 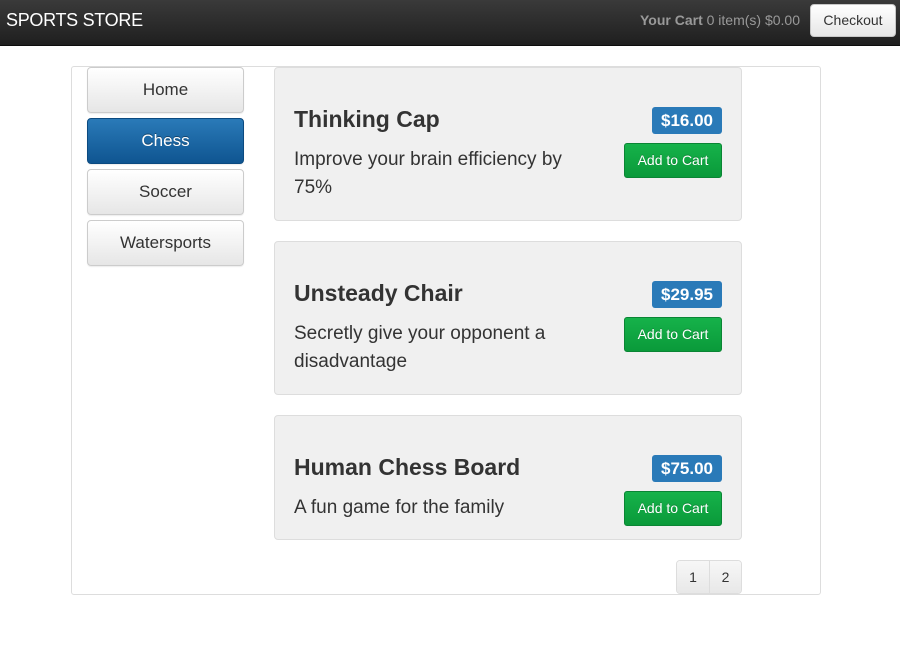 What do you see at coordinates (853, 20) in the screenshot?
I see `checkout-button: Checkout` at bounding box center [853, 20].